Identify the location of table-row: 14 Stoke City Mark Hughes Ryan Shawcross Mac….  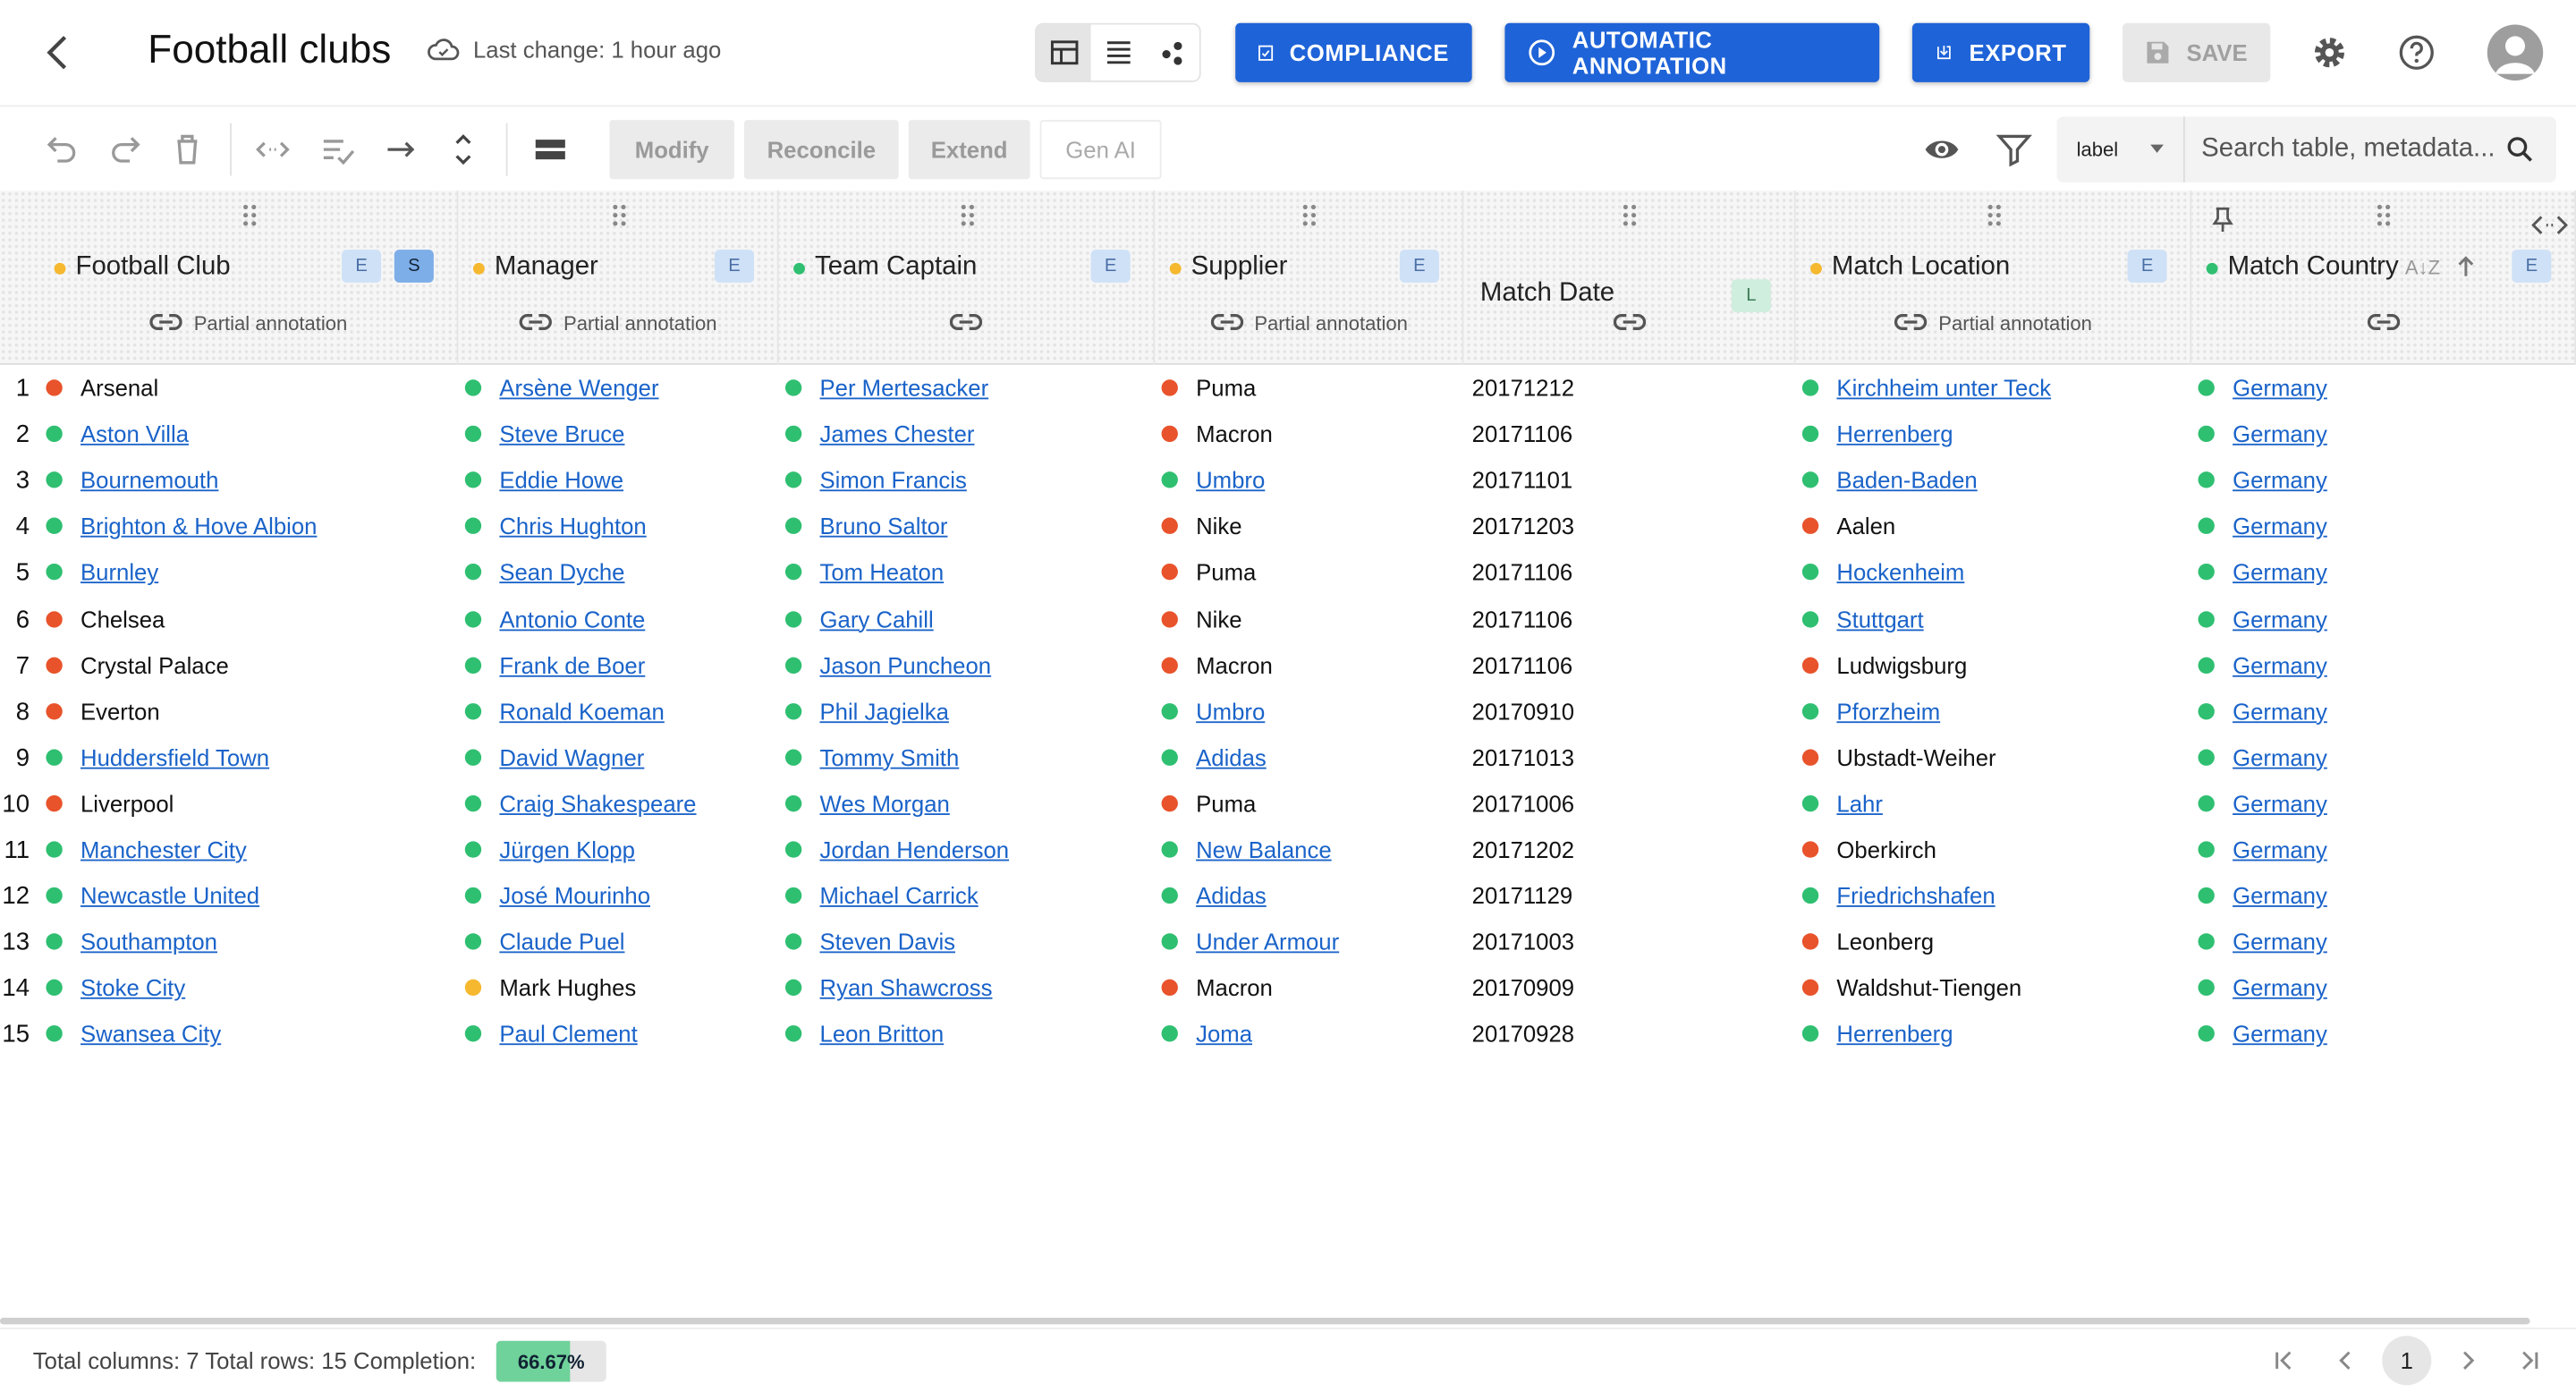
(1288, 988).